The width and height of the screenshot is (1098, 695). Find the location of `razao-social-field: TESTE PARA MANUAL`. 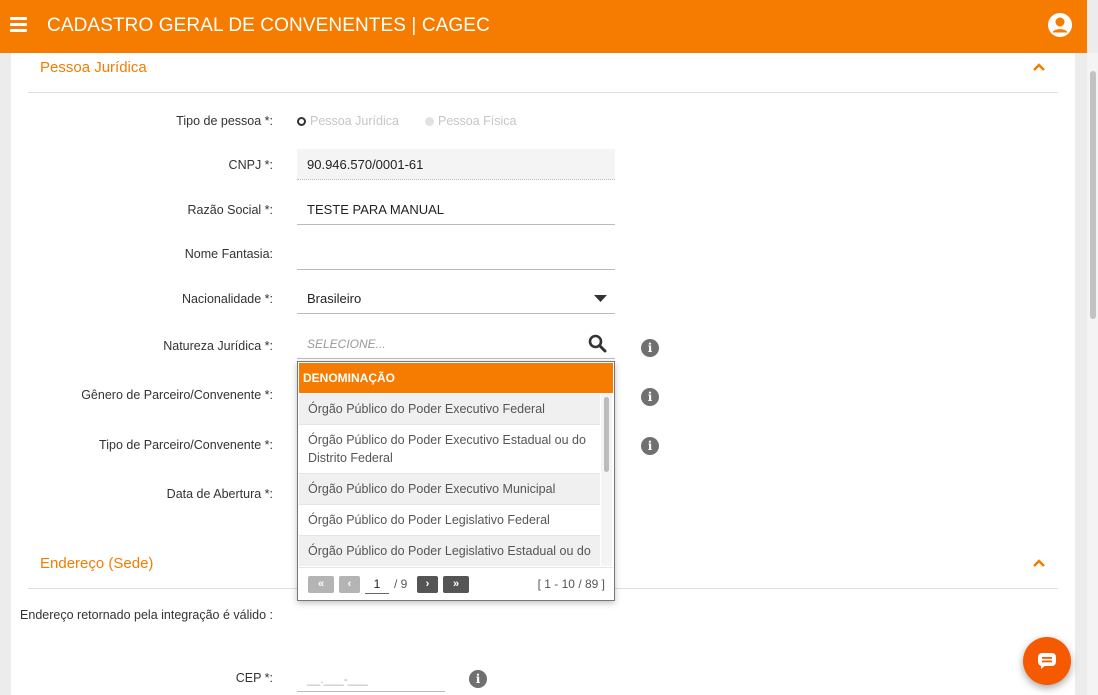

razao-social-field: TESTE PARA MANUAL is located at coordinates (456, 209).